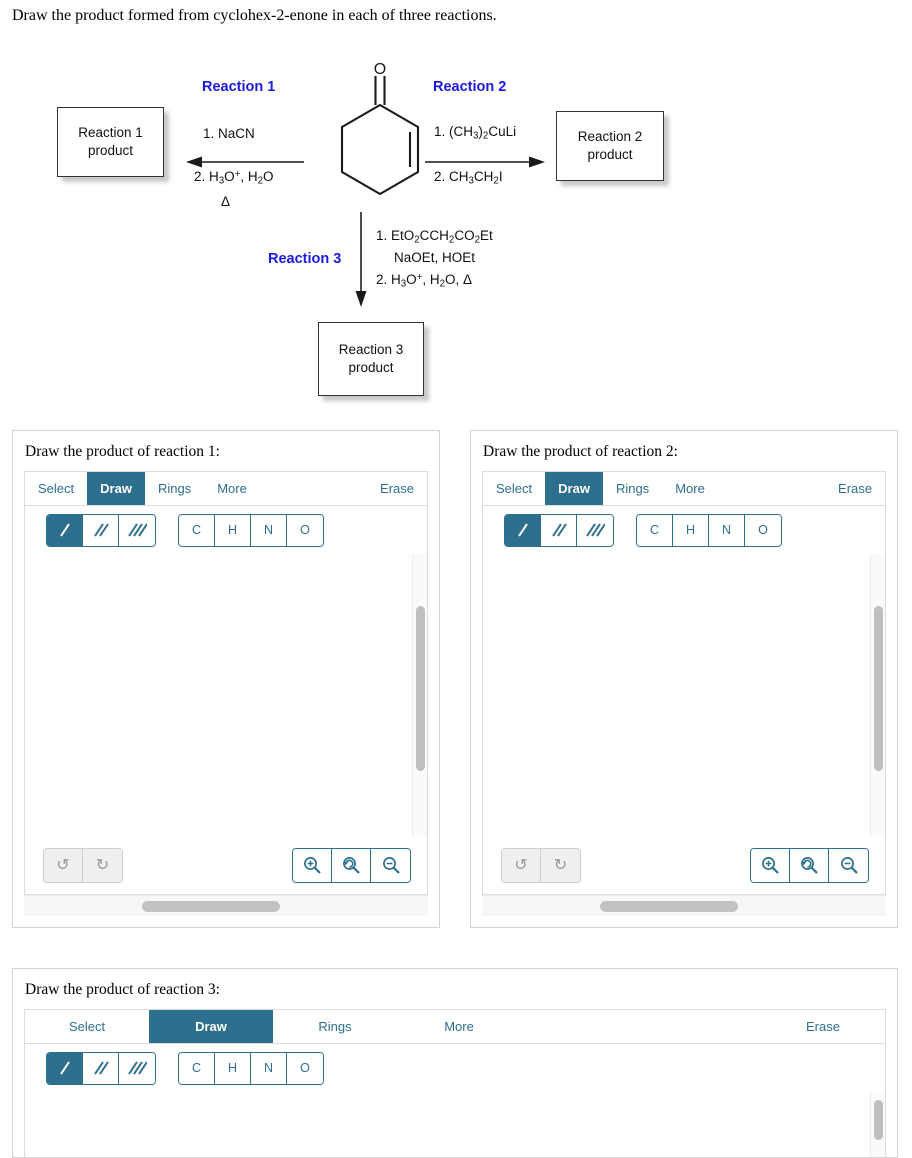 Image resolution: width=912 pixels, height=1158 pixels. Describe the element at coordinates (684, 865) in the screenshot. I see `panel-2-canvas-footer: ↺ ↻` at that location.